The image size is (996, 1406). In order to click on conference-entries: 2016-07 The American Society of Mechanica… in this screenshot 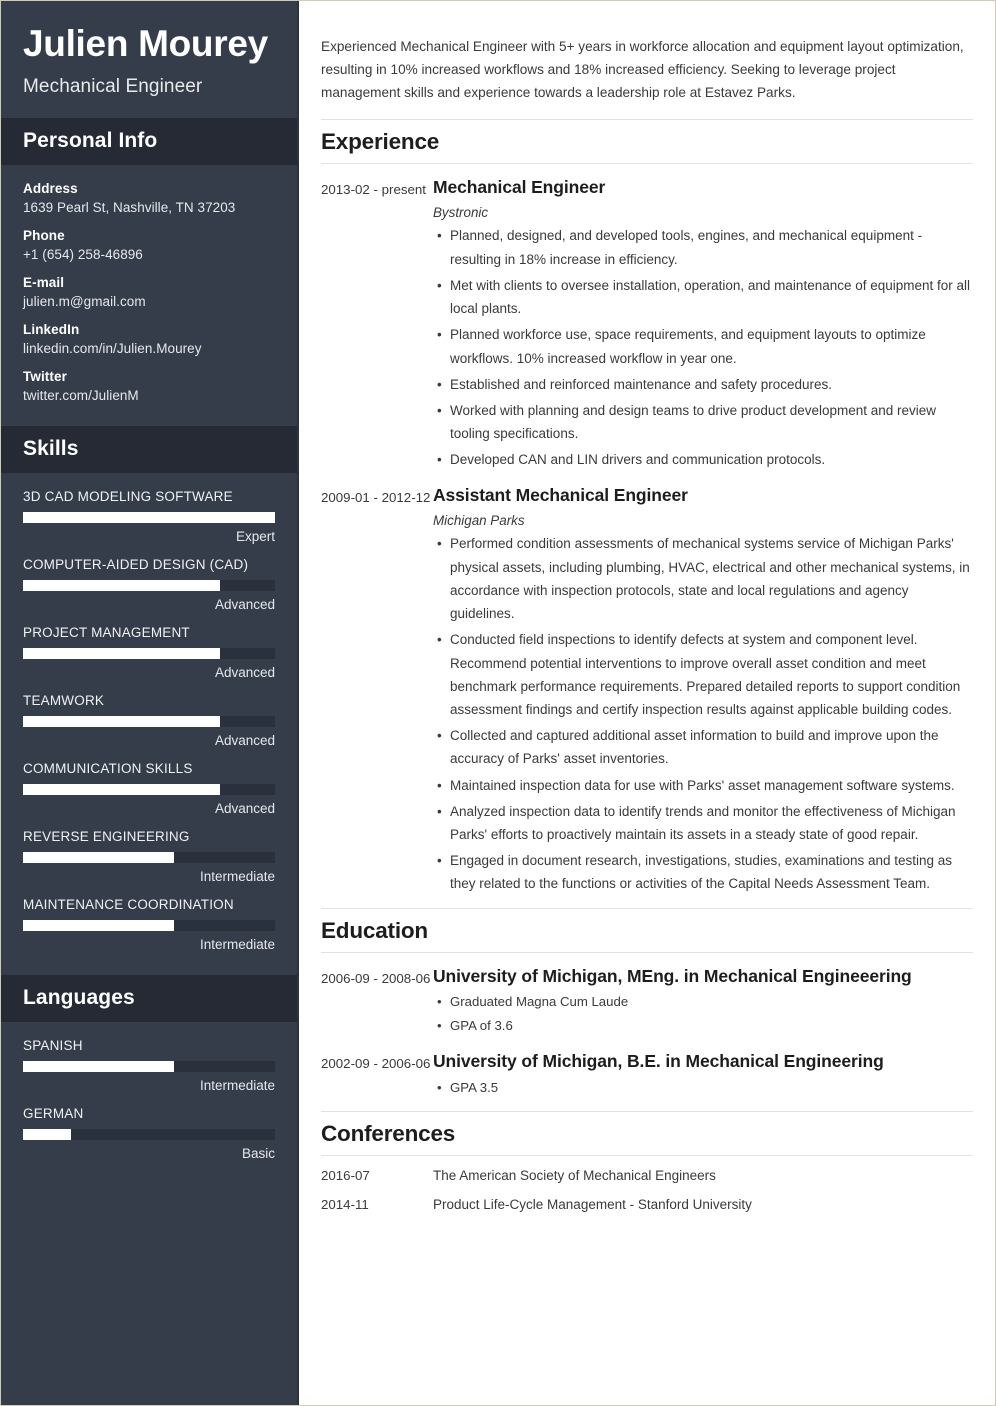, I will do `click(647, 1190)`.